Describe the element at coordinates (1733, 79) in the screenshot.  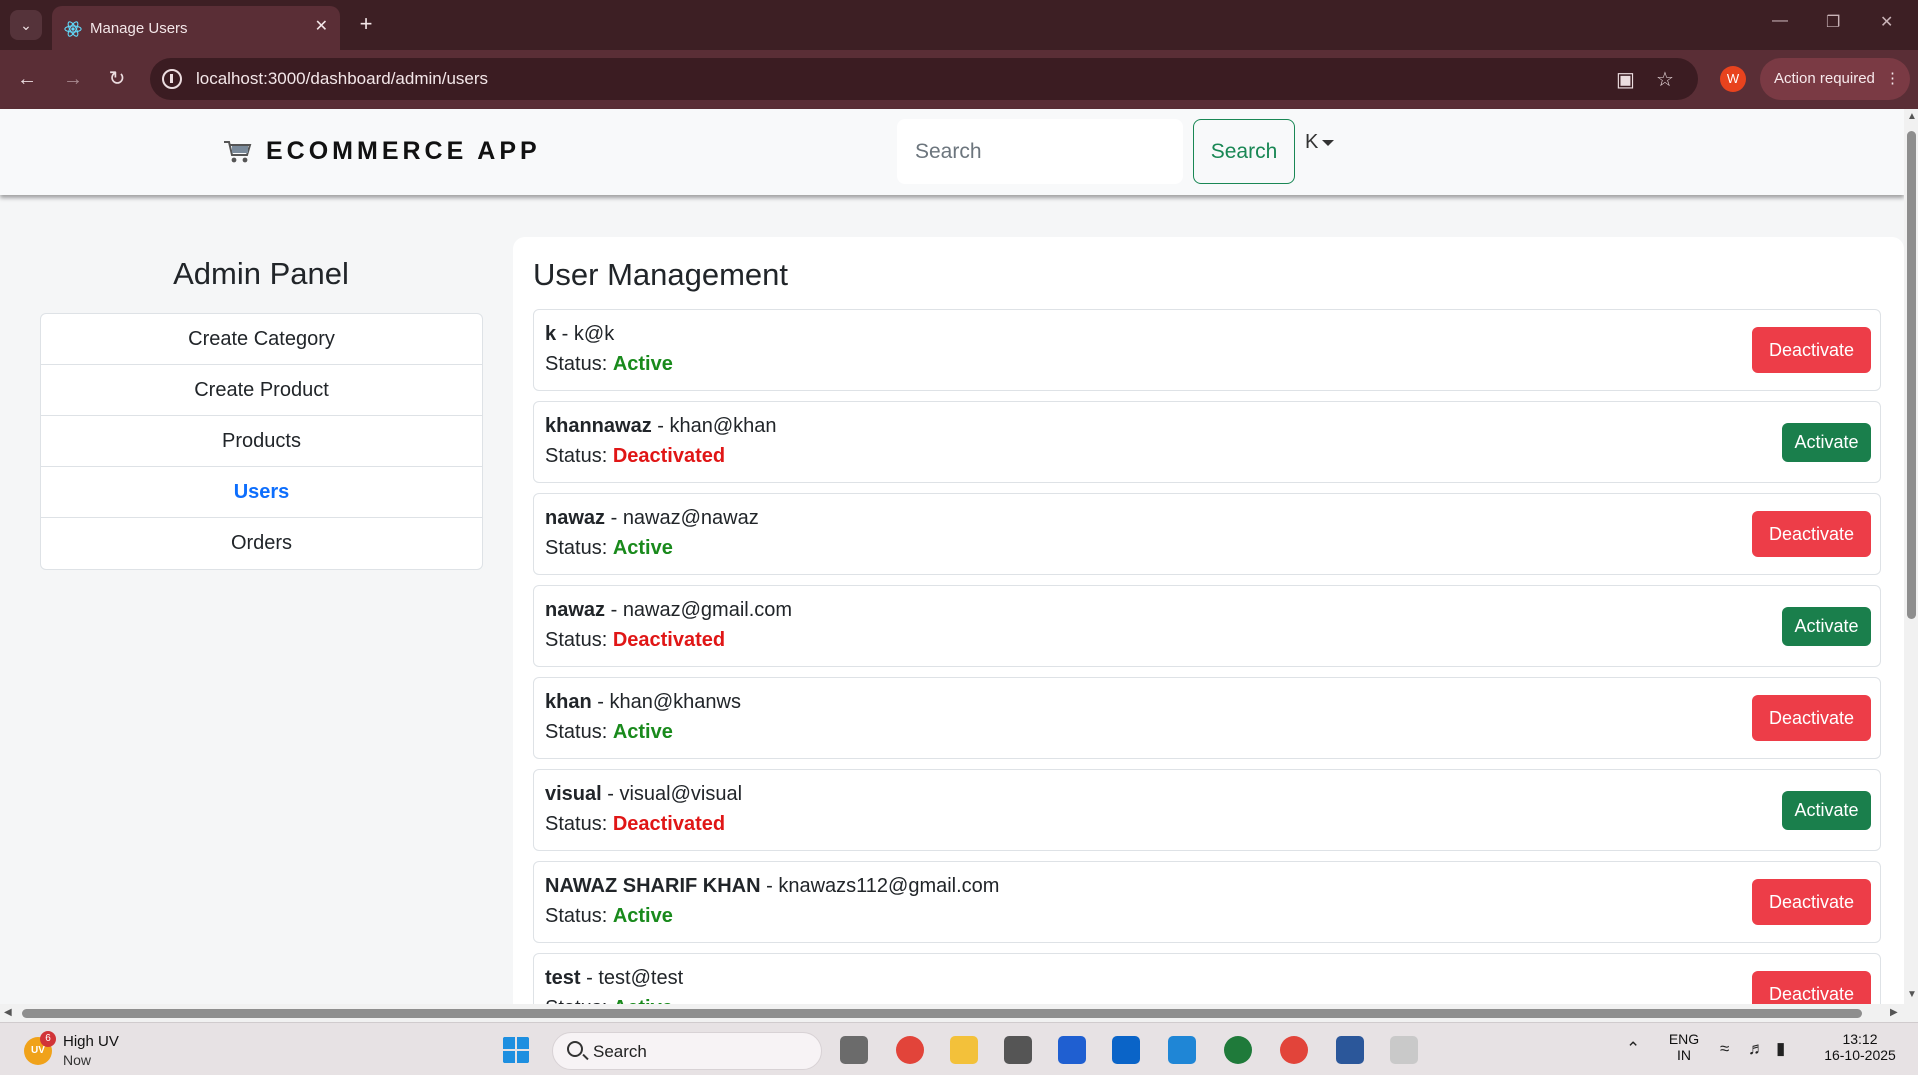
I see `profile-avatar: W` at that location.